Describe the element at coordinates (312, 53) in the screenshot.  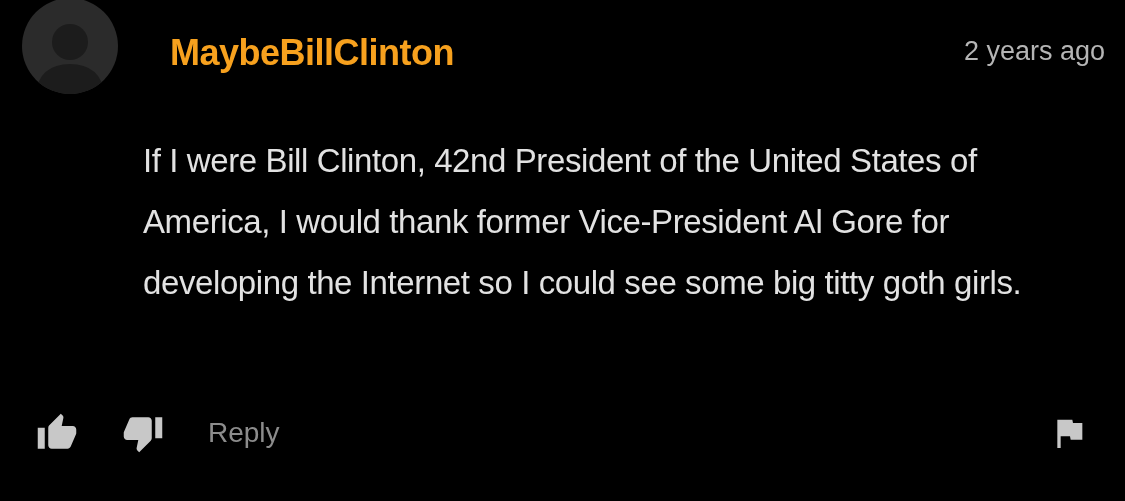
I see `username: MaybeBillClinton` at that location.